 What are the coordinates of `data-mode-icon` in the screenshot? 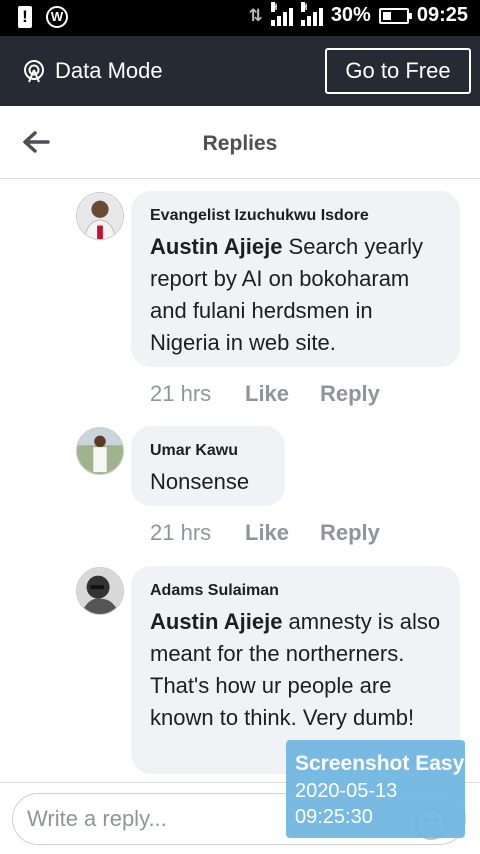 It's located at (34, 71).